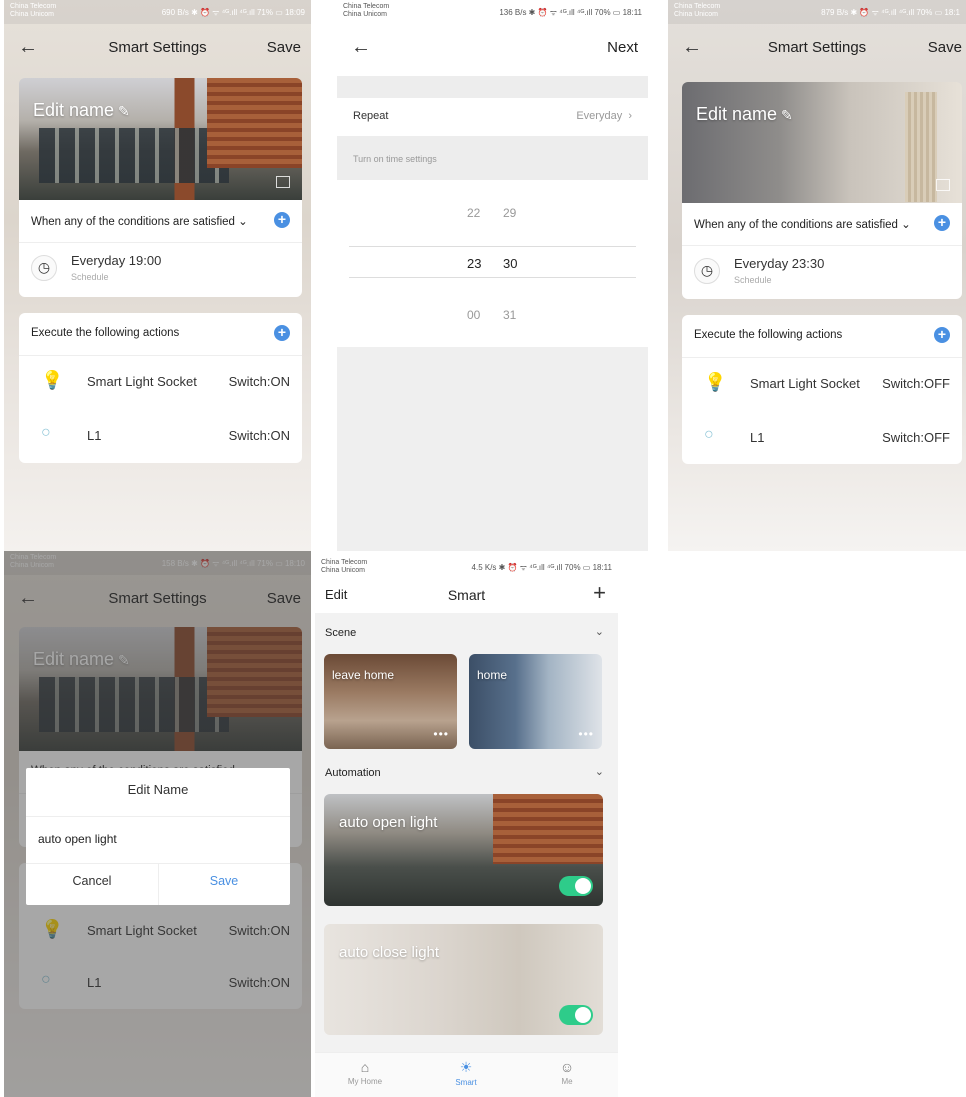  What do you see at coordinates (463, 979) in the screenshot?
I see `automation-card-close: auto close light` at bounding box center [463, 979].